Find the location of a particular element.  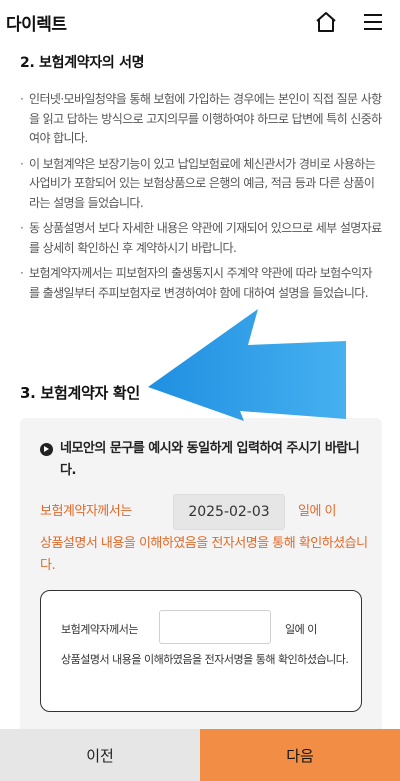

section2-title: 2. 보험계약자의 서명 is located at coordinates (82, 63).